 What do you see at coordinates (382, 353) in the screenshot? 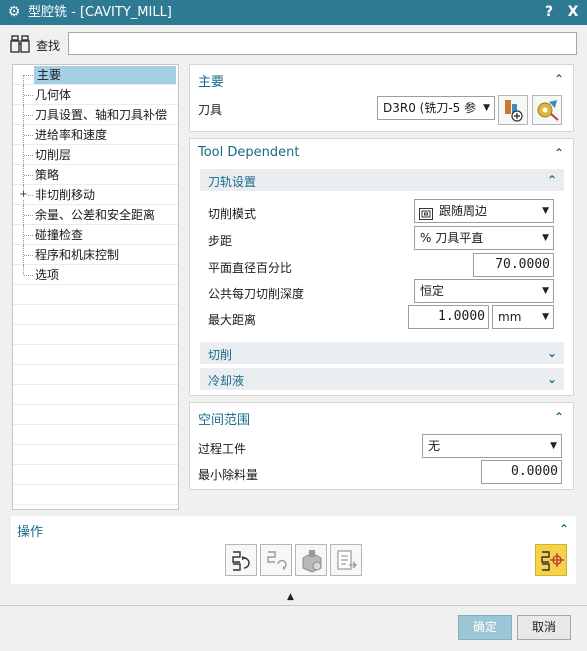
I see `cutting-header: 切削 ⌄` at bounding box center [382, 353].